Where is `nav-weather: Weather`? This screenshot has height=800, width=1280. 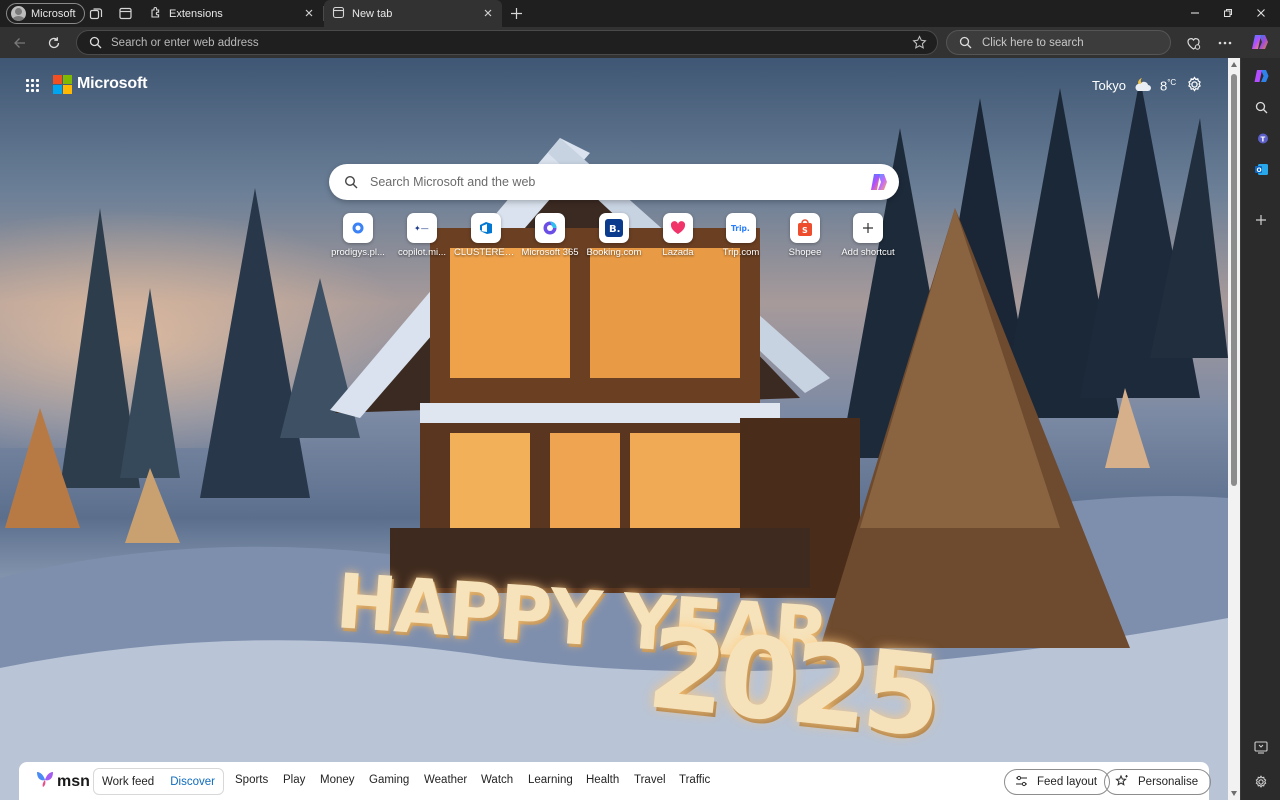
nav-weather: Weather is located at coordinates (445, 780).